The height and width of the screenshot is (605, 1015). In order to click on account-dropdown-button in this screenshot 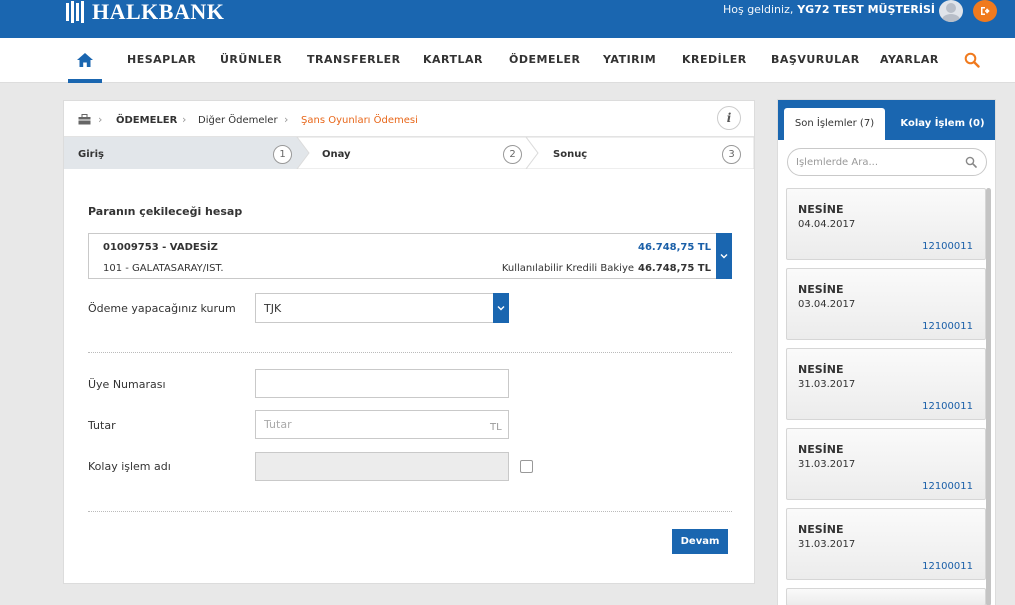, I will do `click(724, 256)`.